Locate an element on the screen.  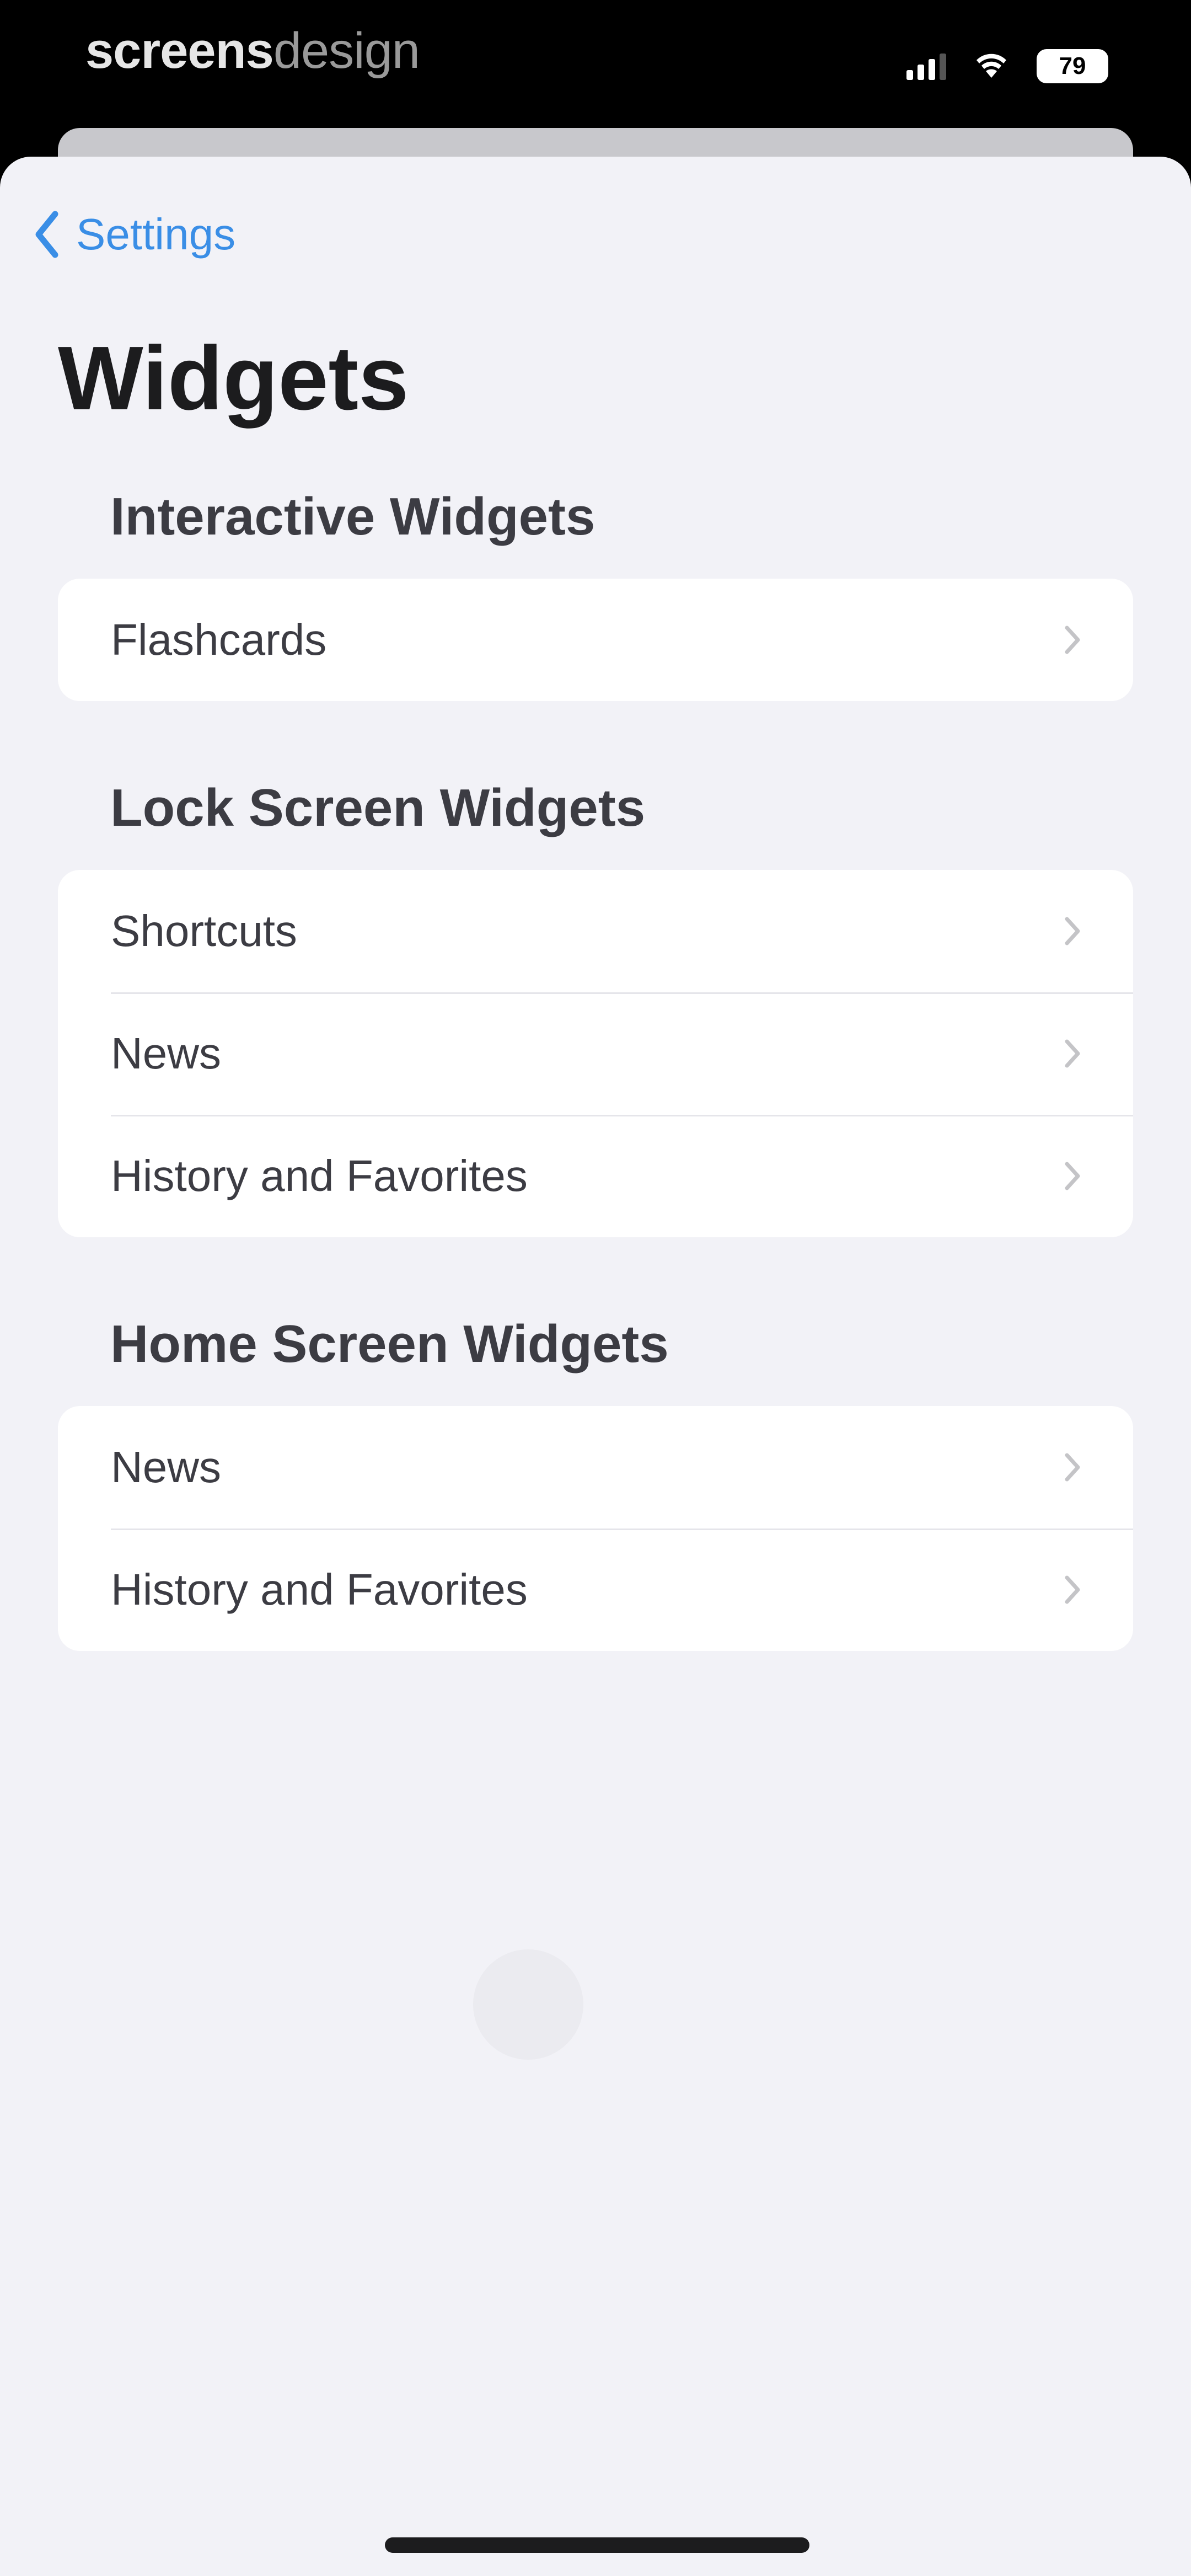
wifi-icon is located at coordinates (991, 66).